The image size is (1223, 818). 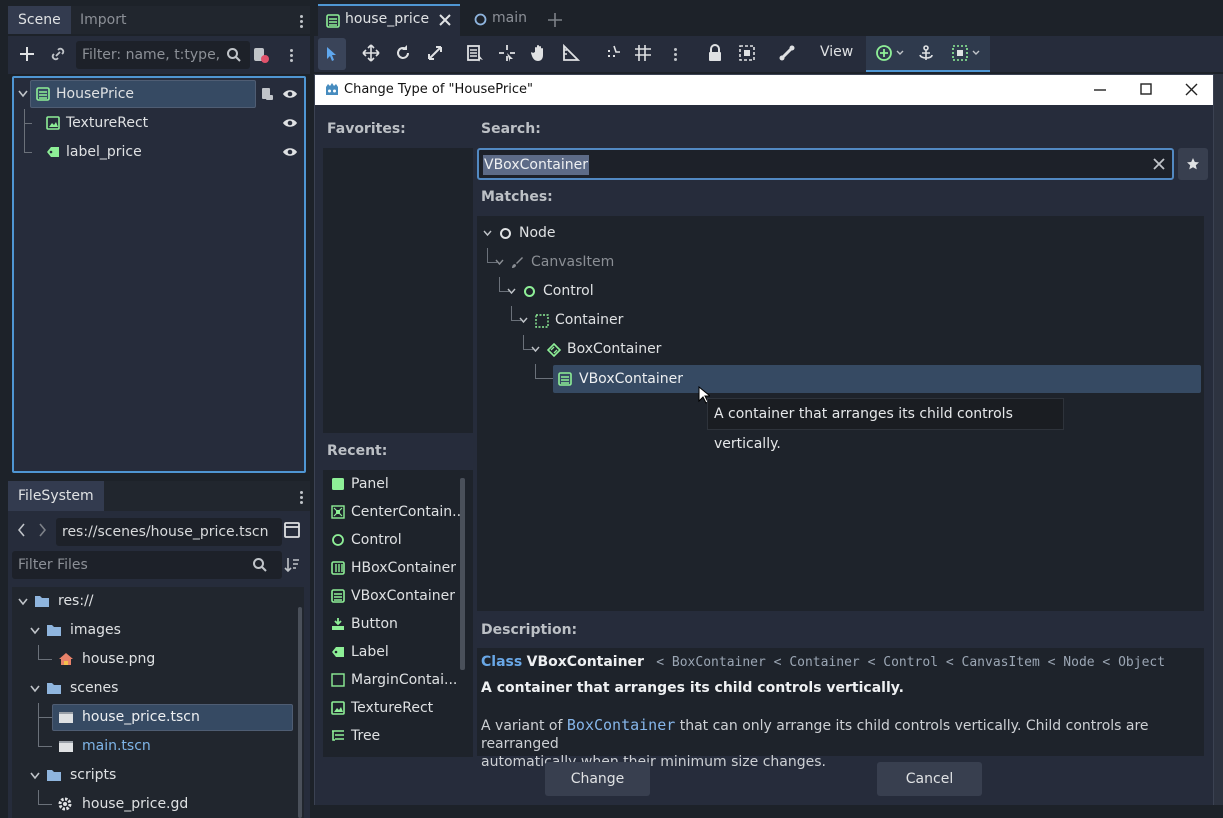 I want to click on inherit-link: CanvasItem, so click(x=1001, y=662).